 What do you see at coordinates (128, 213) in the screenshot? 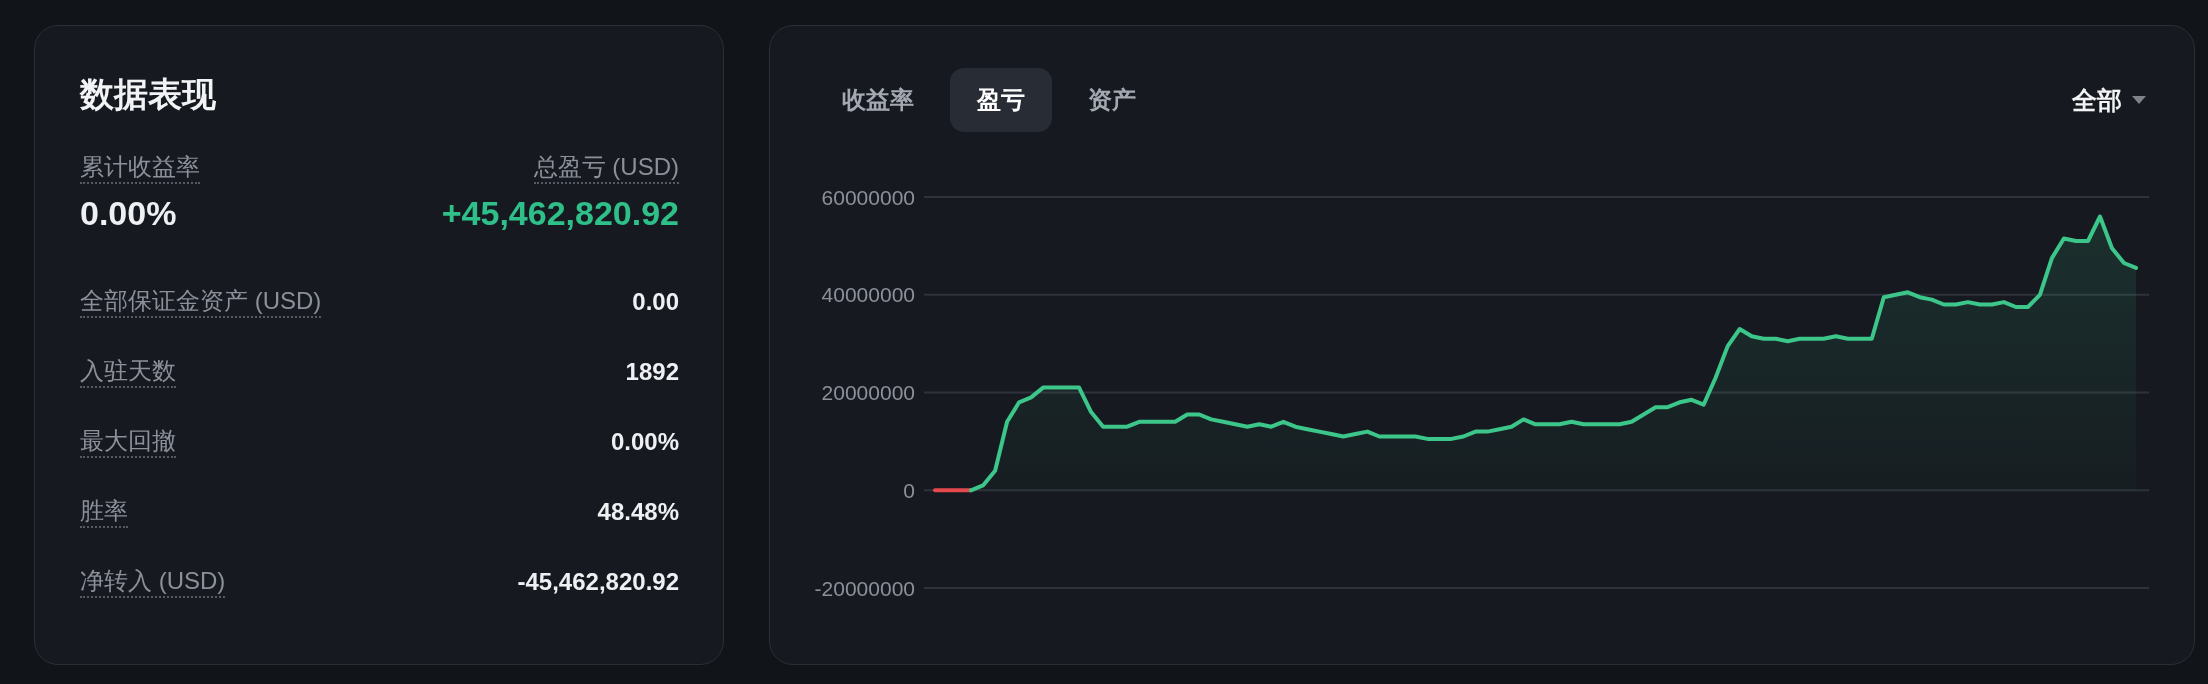
I see `metric-value: 0.00%` at bounding box center [128, 213].